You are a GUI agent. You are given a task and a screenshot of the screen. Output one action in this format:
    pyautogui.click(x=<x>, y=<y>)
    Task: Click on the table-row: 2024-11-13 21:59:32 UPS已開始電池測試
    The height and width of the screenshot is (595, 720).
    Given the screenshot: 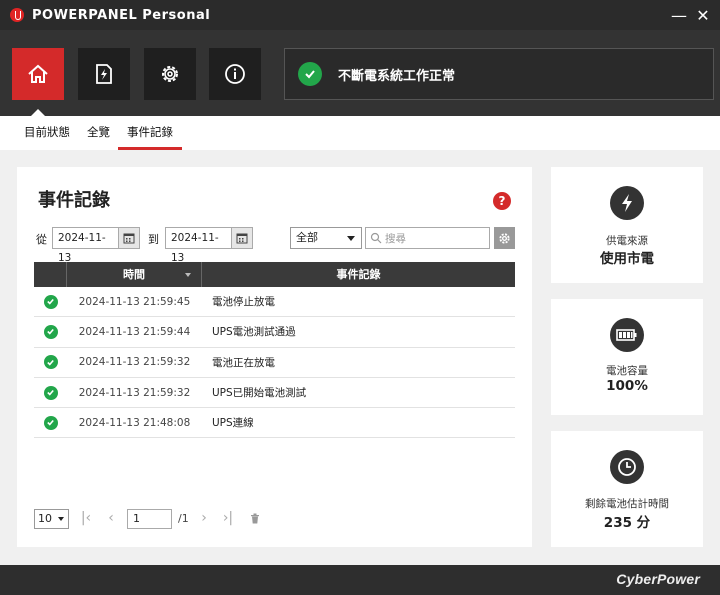 What is the action you would take?
    pyautogui.click(x=274, y=393)
    